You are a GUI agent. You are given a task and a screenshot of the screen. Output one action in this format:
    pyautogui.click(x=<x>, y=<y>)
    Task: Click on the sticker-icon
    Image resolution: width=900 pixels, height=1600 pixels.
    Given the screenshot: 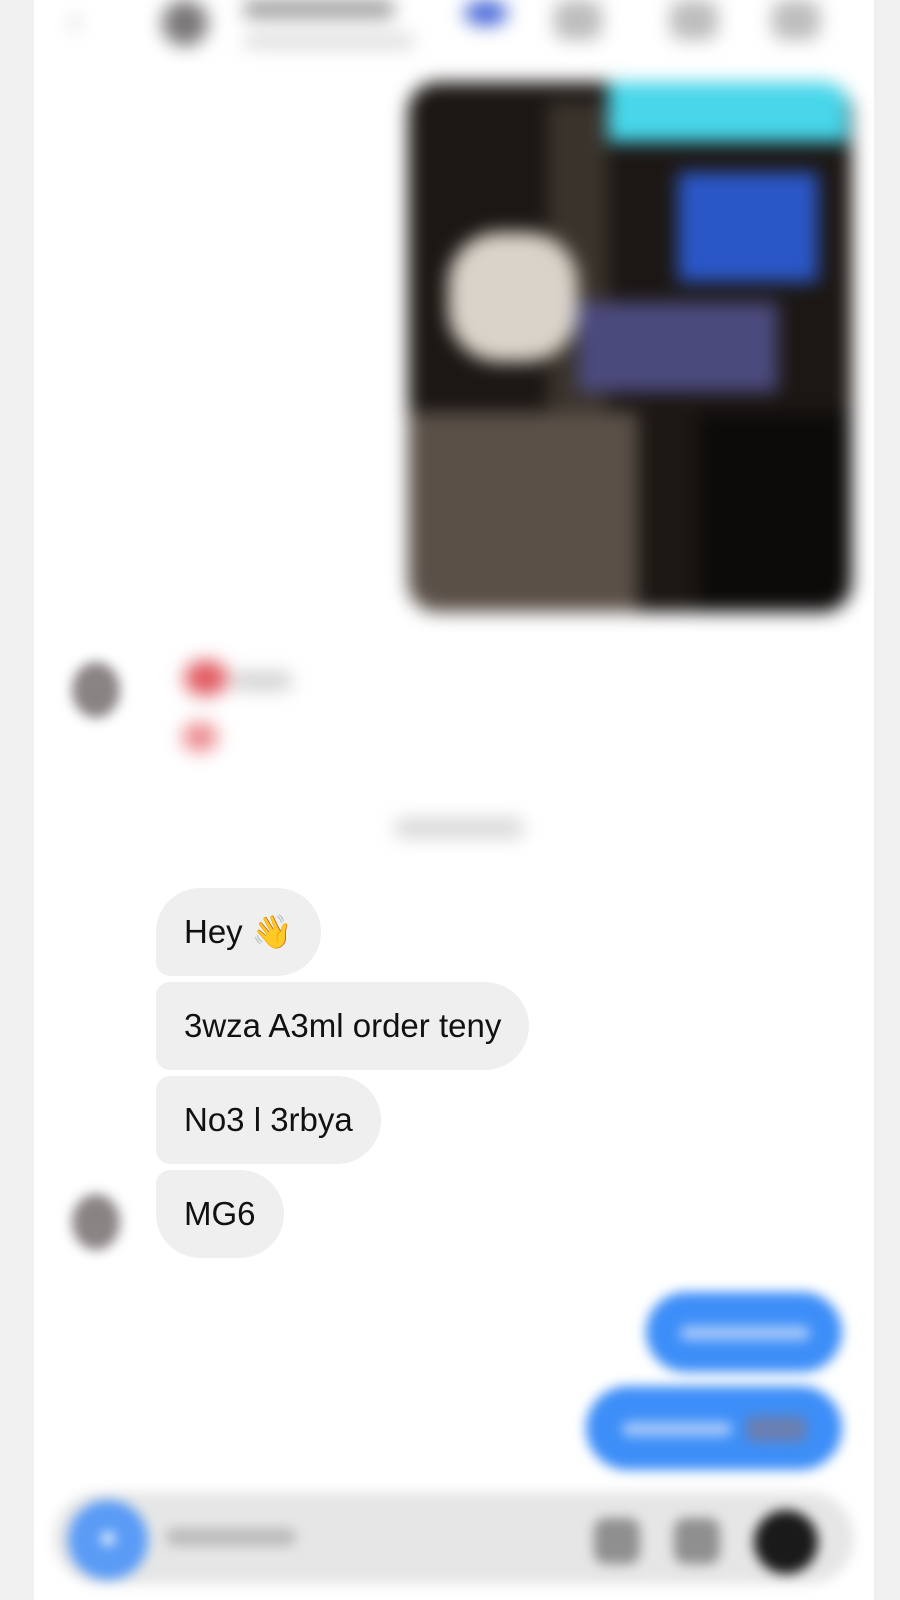 What is the action you would take?
    pyautogui.click(x=786, y=1542)
    